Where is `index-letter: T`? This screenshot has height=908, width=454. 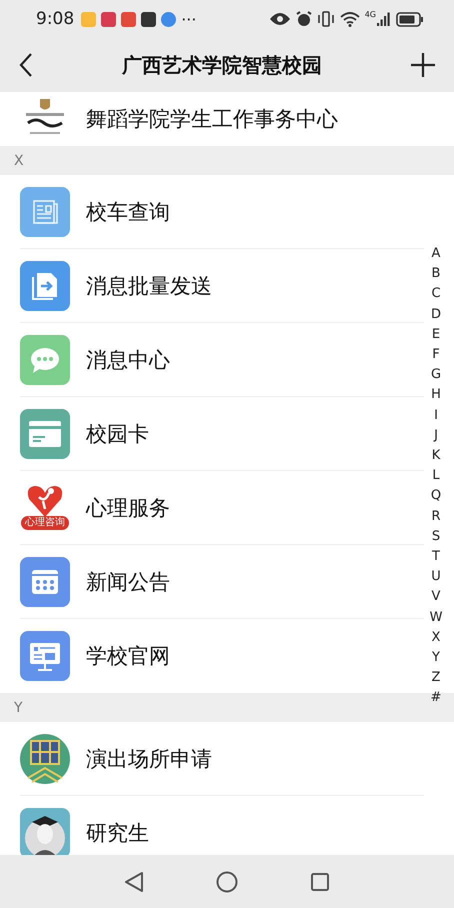 index-letter: T is located at coordinates (436, 557).